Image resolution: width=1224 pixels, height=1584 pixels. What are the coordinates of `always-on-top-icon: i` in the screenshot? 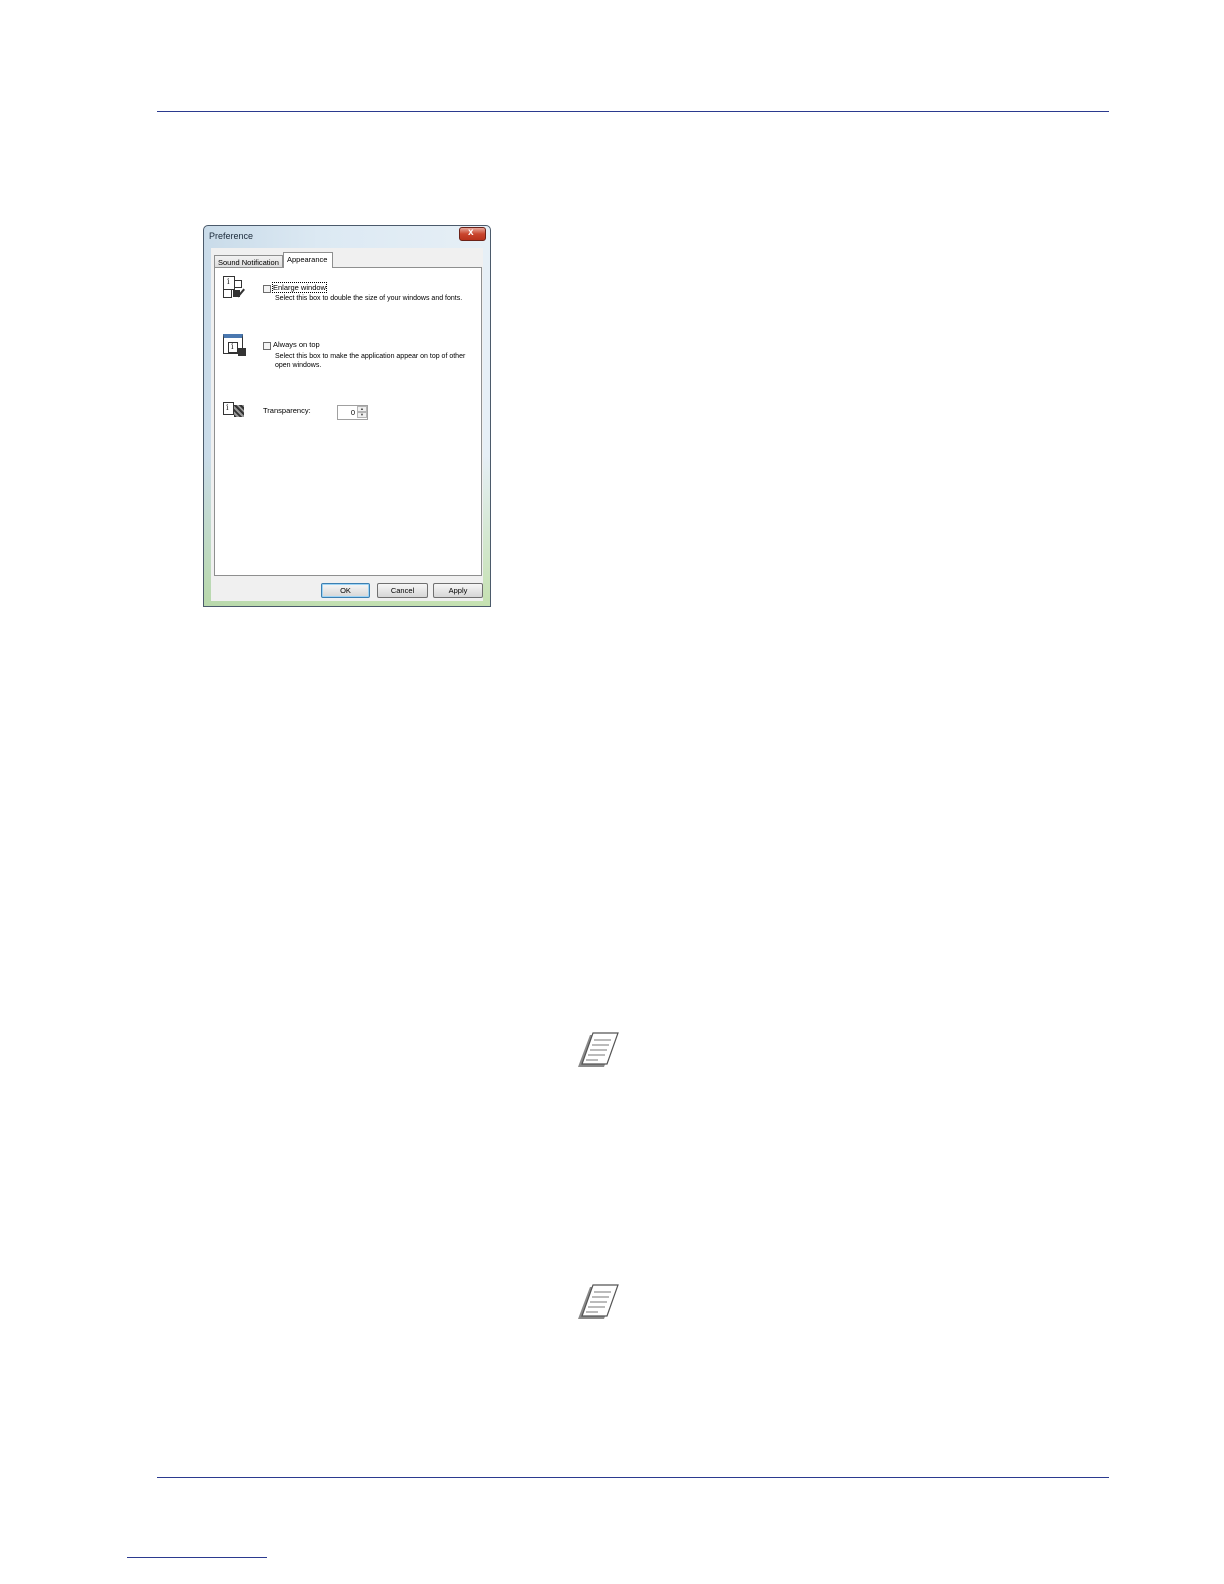 It's located at (235, 346).